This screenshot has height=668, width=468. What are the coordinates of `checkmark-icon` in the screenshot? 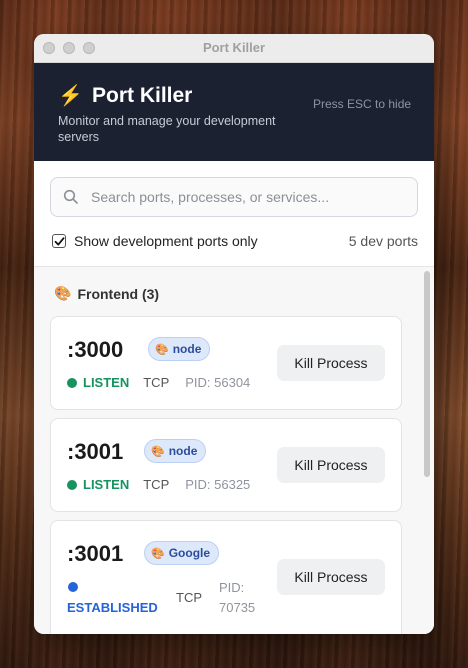 It's located at (59, 240).